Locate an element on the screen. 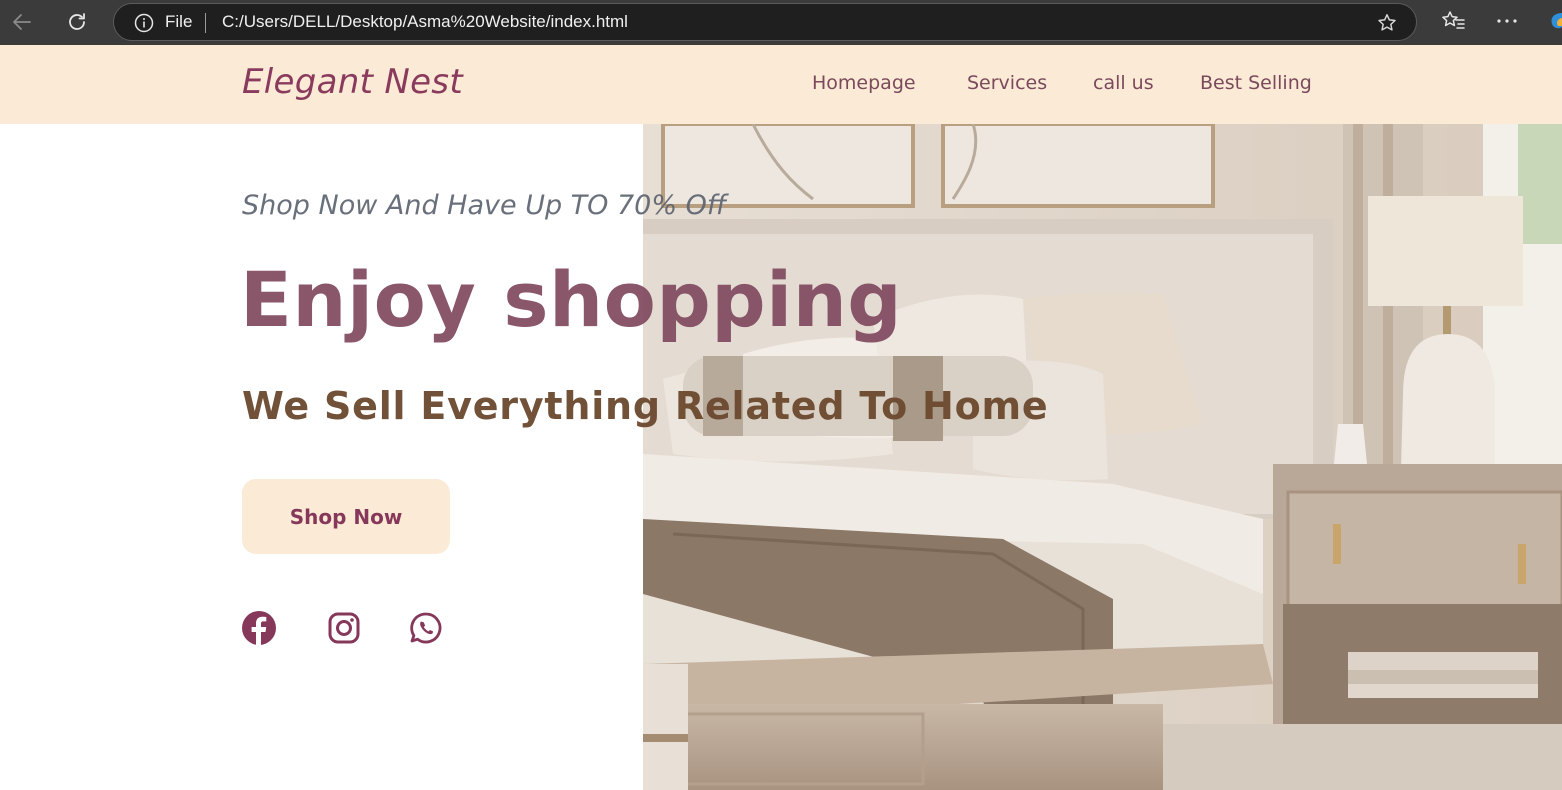 The height and width of the screenshot is (790, 1562). file-label: File is located at coordinates (179, 21).